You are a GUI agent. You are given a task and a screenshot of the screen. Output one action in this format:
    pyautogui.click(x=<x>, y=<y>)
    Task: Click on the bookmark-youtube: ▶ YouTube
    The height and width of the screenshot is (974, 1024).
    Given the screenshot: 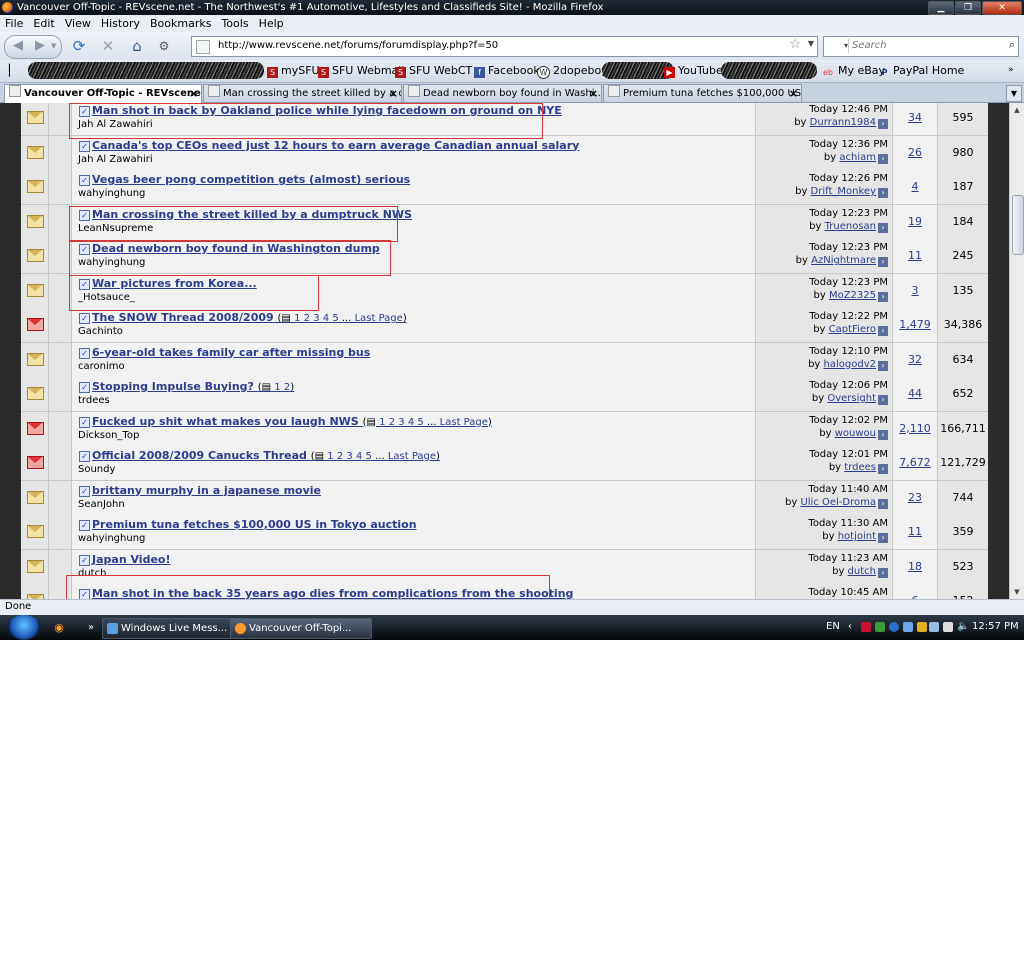 What is the action you would take?
    pyautogui.click(x=693, y=71)
    